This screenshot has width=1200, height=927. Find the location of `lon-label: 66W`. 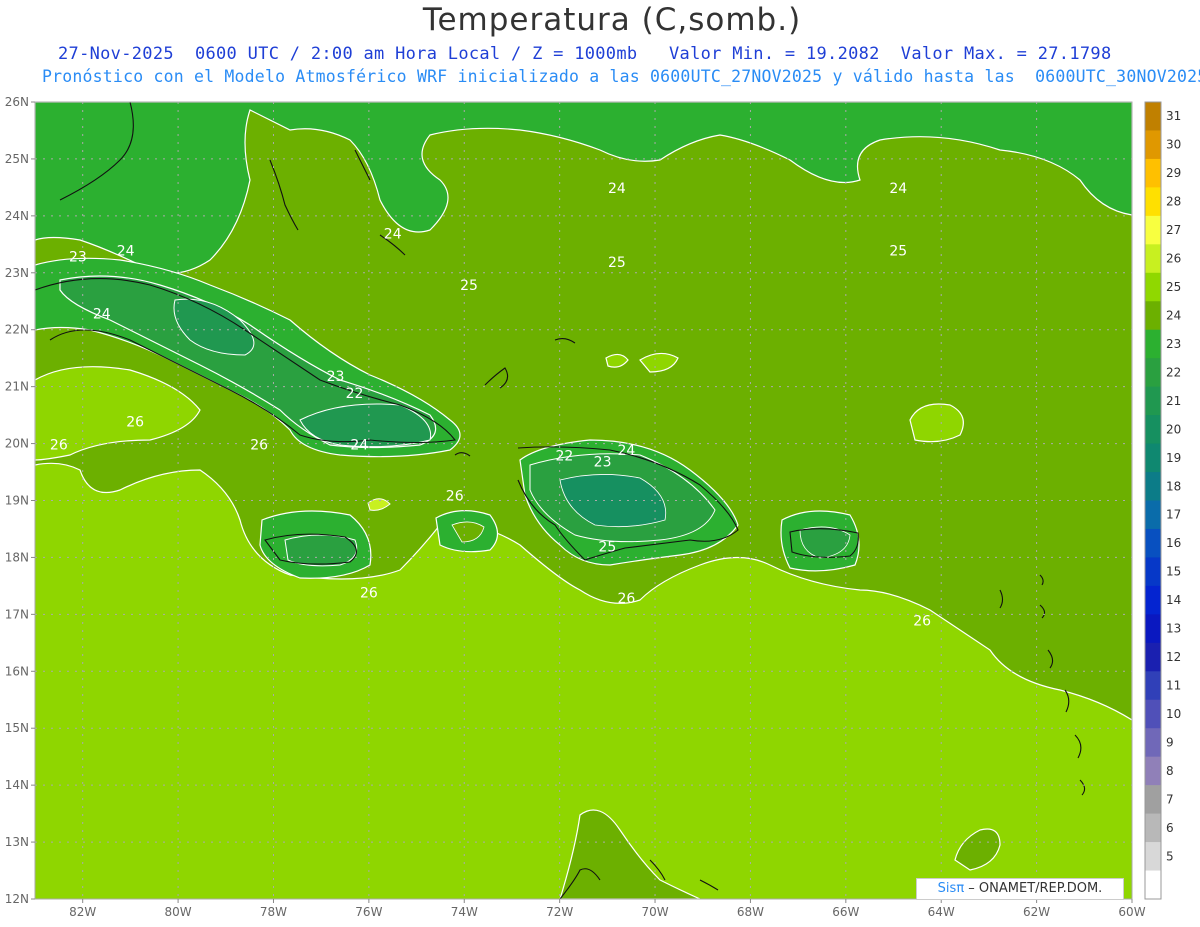

lon-label: 66W is located at coordinates (845, 912).